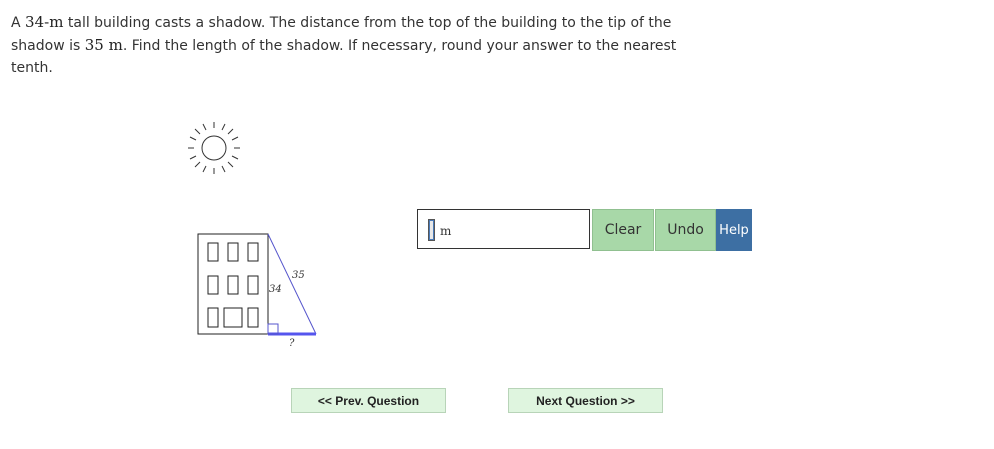 This screenshot has height=449, width=994. Describe the element at coordinates (298, 275) in the screenshot. I see `hypotenuse-label: 35` at that location.